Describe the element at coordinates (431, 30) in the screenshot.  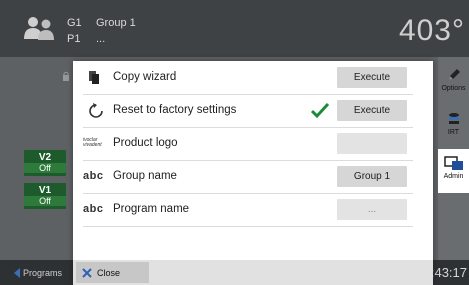
I see `temperature-readout: 403°` at that location.